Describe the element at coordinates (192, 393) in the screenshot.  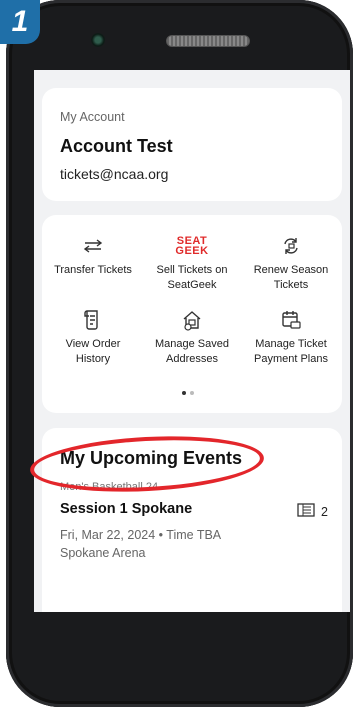
I see `pager-dot` at that location.